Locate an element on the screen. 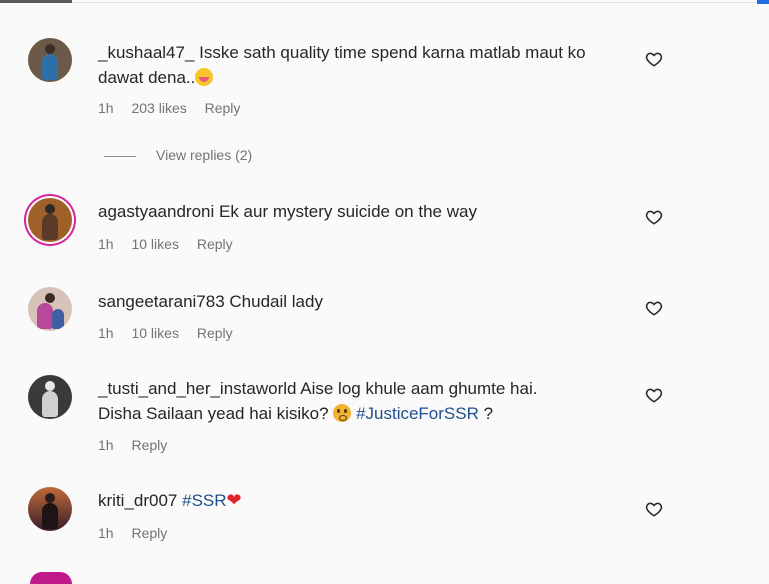  comment-username: sangeetarani783 is located at coordinates (161, 301).